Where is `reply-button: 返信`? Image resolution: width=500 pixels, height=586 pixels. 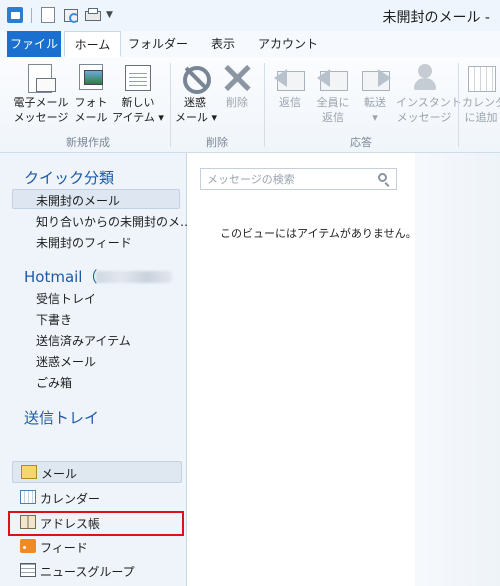
reply-button: 返信 is located at coordinates (290, 86).